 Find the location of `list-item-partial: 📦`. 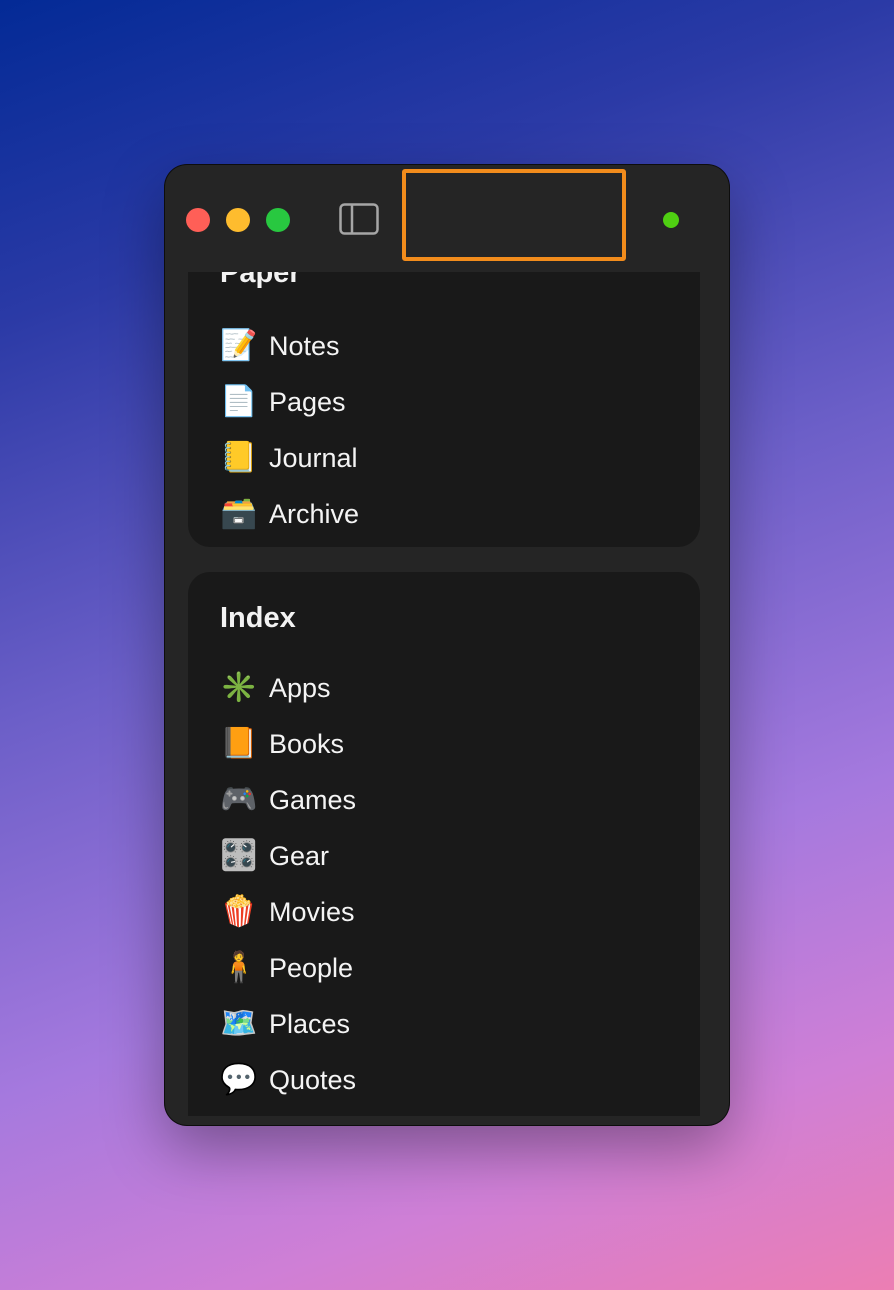

list-item-partial: 📦 is located at coordinates (288, 1112).